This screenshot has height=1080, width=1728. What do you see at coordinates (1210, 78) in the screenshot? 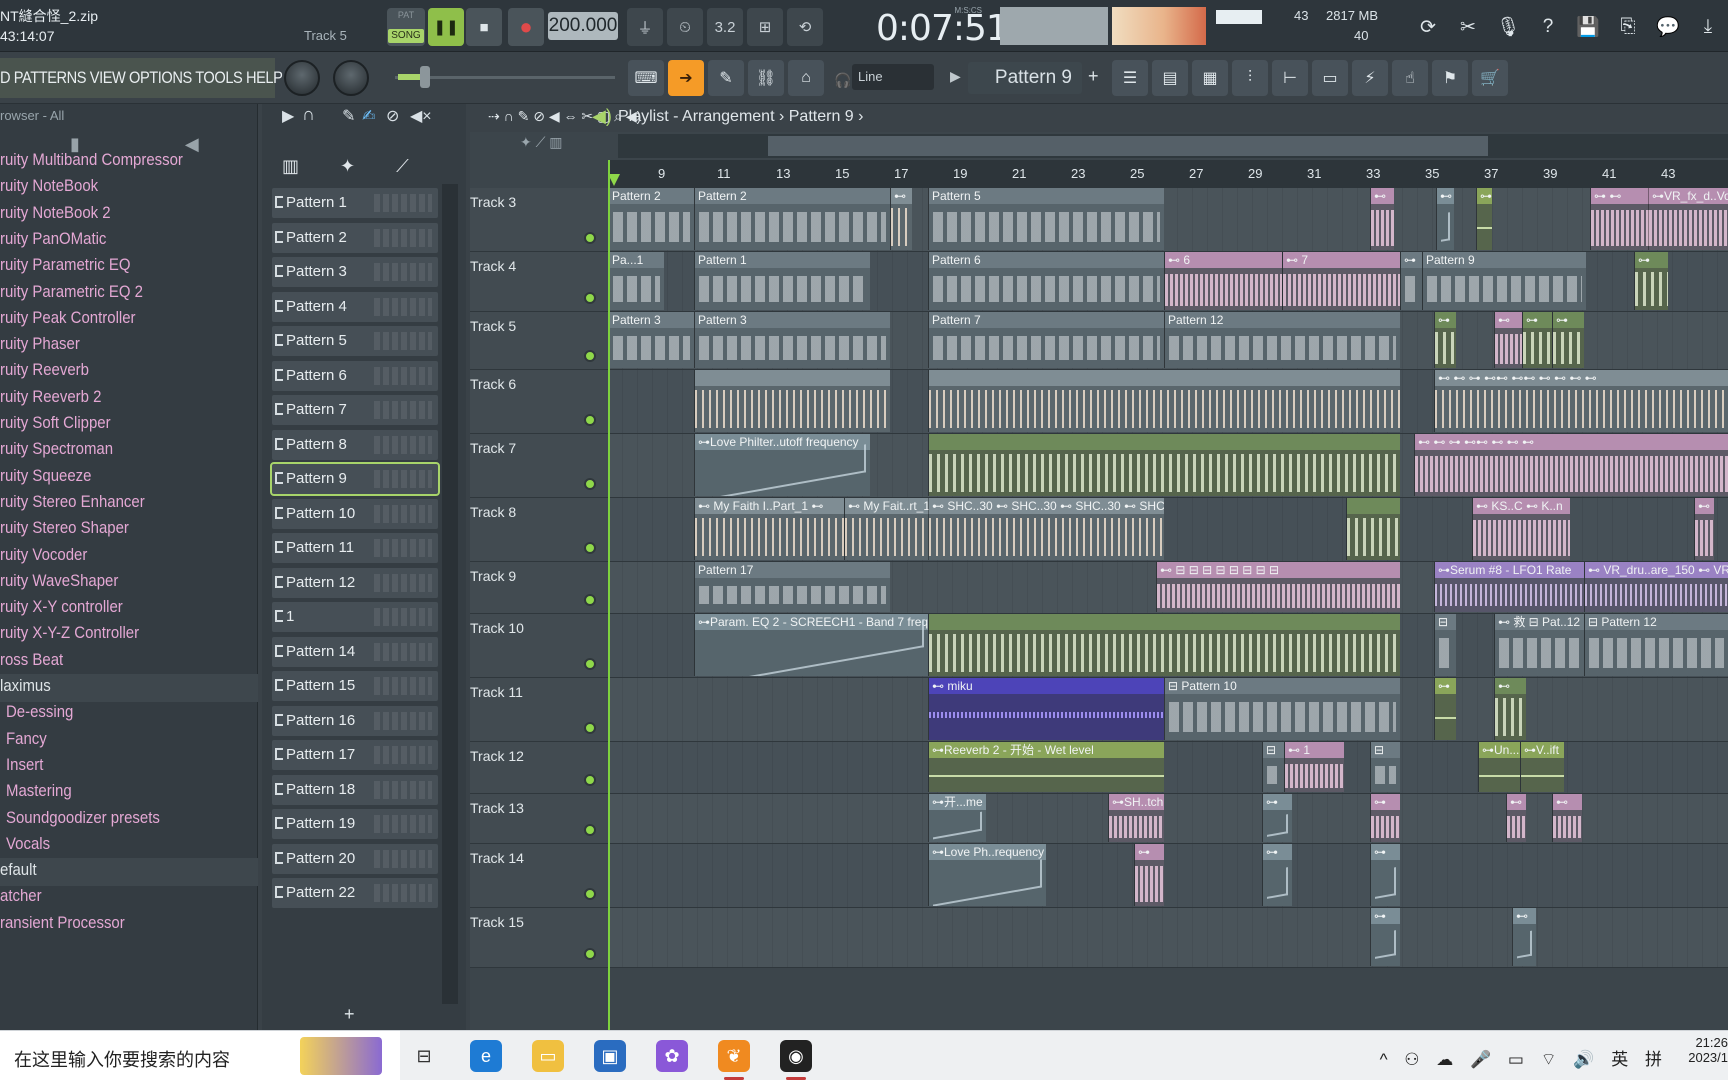
I see `channel-rack-button: ▦` at bounding box center [1210, 78].